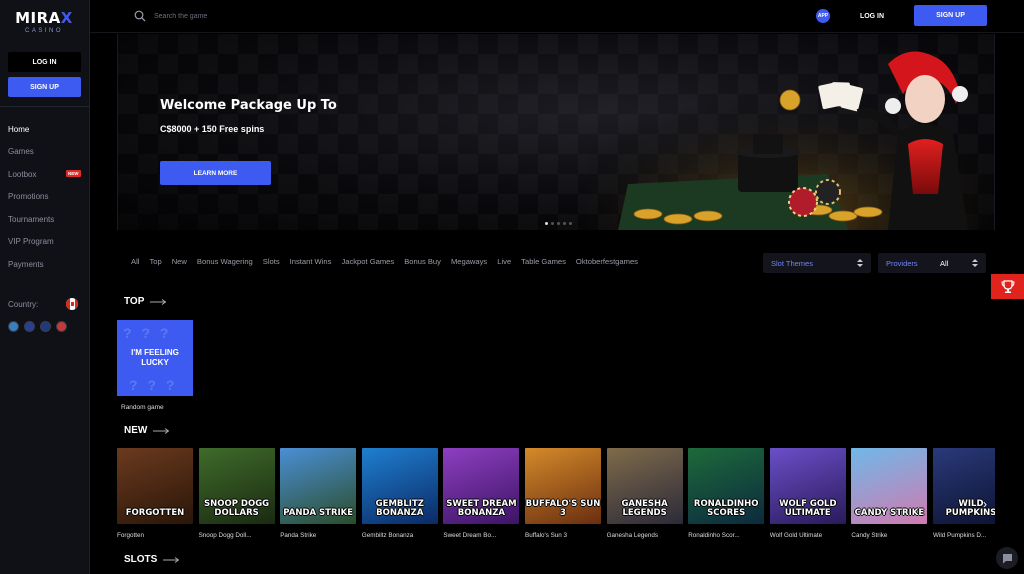 This screenshot has width=1024, height=574. Describe the element at coordinates (135, 261) in the screenshot. I see `tab-all: All` at that location.